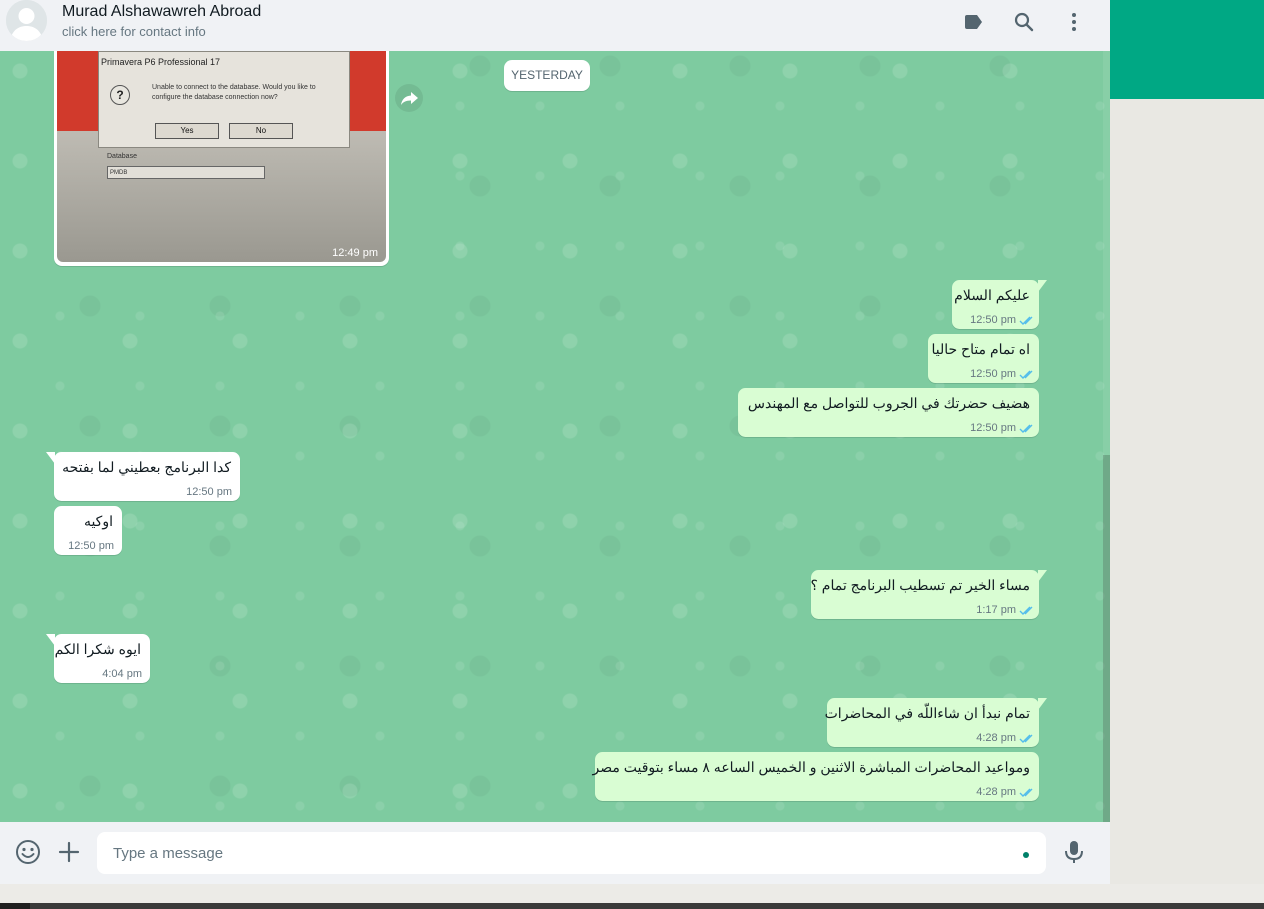 The image size is (1264, 909). Describe the element at coordinates (98, 521) in the screenshot. I see `message-text: اوكيه` at that location.